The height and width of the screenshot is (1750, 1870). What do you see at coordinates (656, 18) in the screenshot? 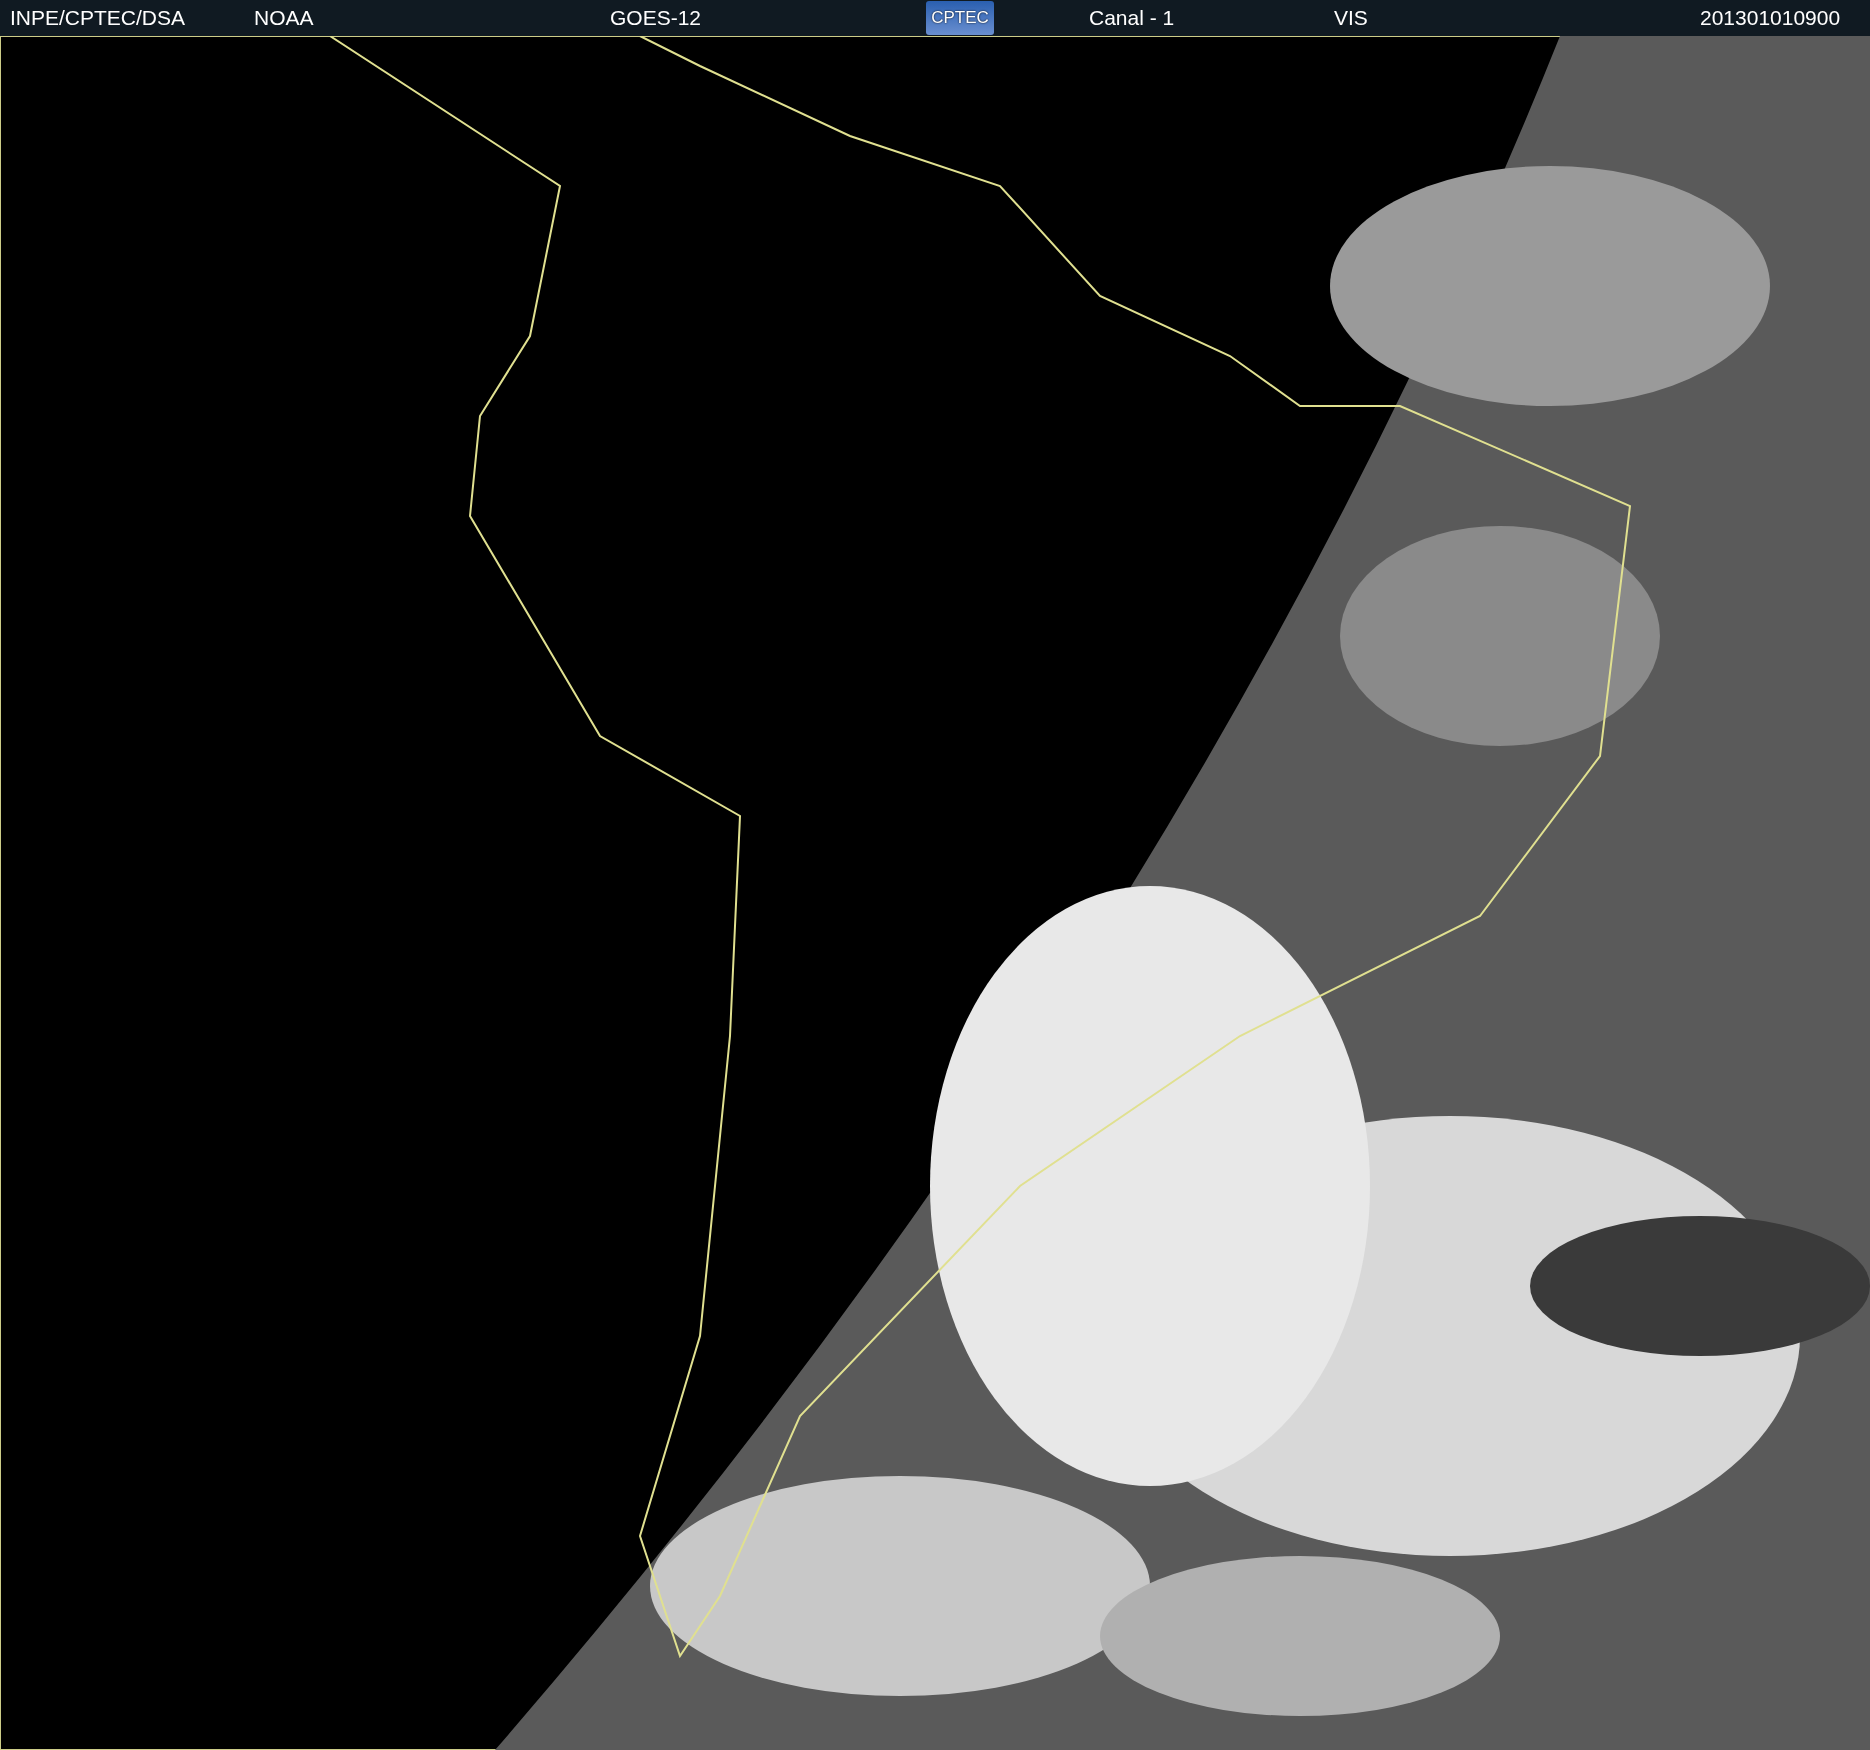
I see `satellite-label: GOES-12` at bounding box center [656, 18].